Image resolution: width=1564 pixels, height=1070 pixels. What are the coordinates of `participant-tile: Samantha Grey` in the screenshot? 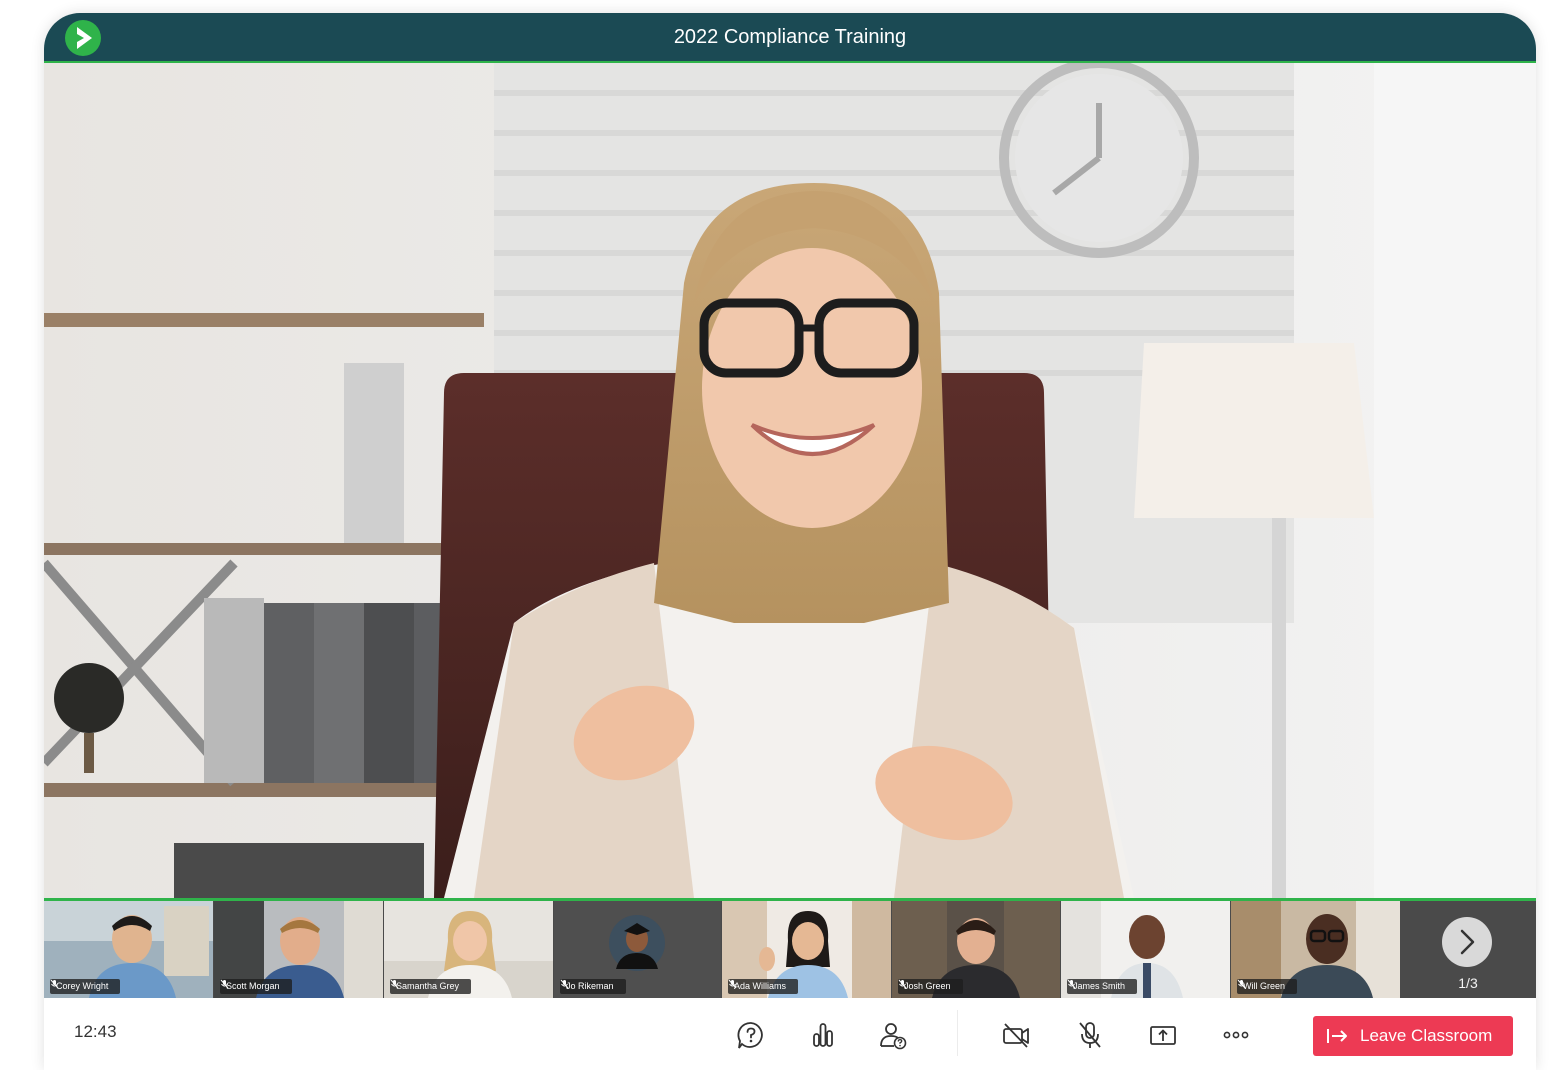 It's located at (468, 949).